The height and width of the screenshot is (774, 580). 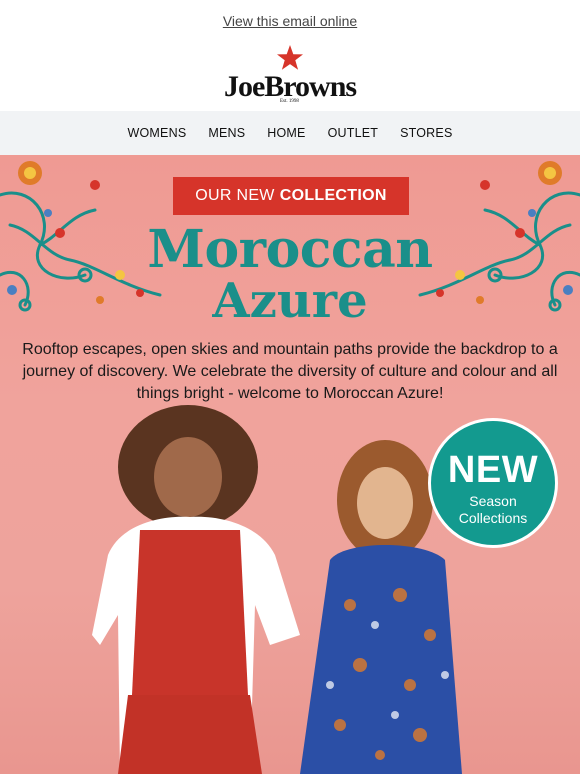 I want to click on banner-text-bold: COLLECTION, so click(x=333, y=195).